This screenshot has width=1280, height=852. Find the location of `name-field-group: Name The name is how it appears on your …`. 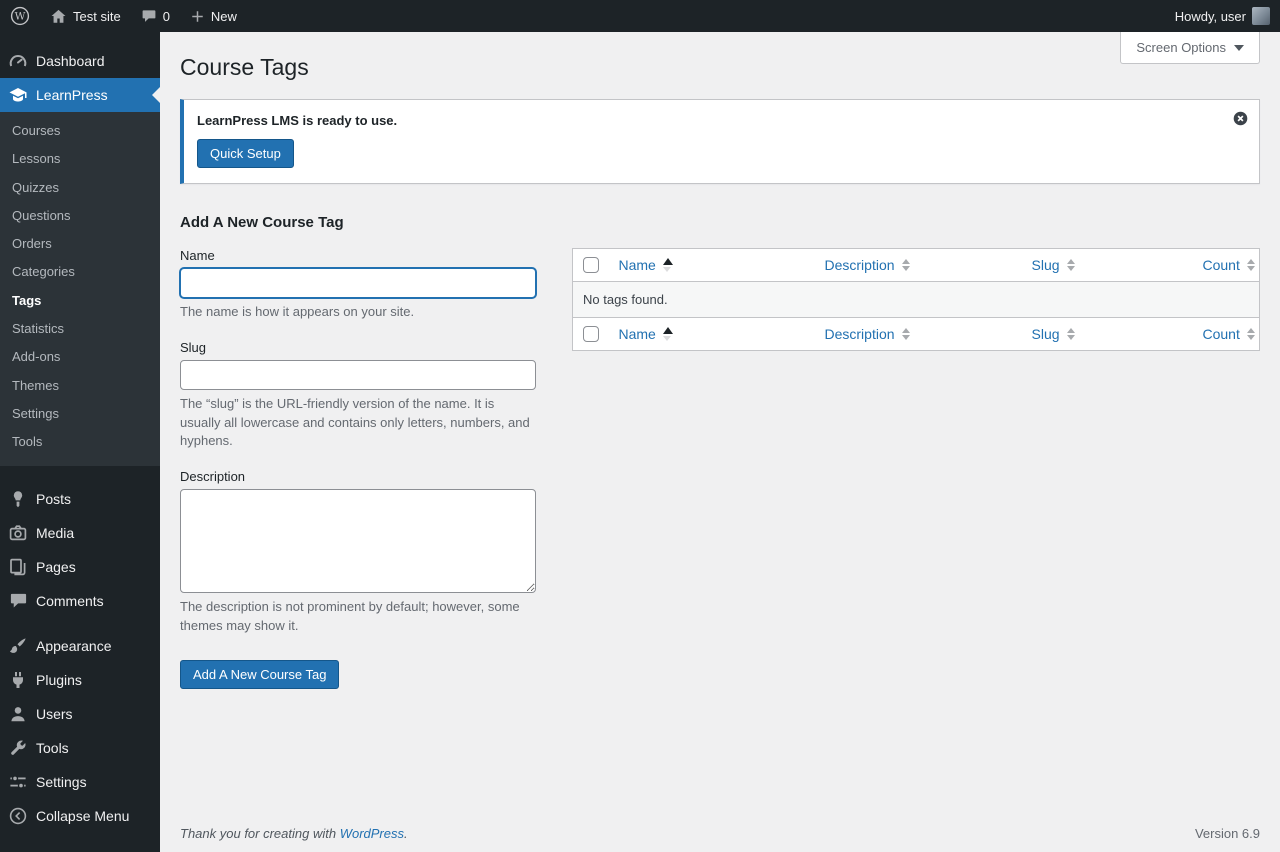

name-field-group: Name The name is how it appears on your … is located at coordinates (358, 285).